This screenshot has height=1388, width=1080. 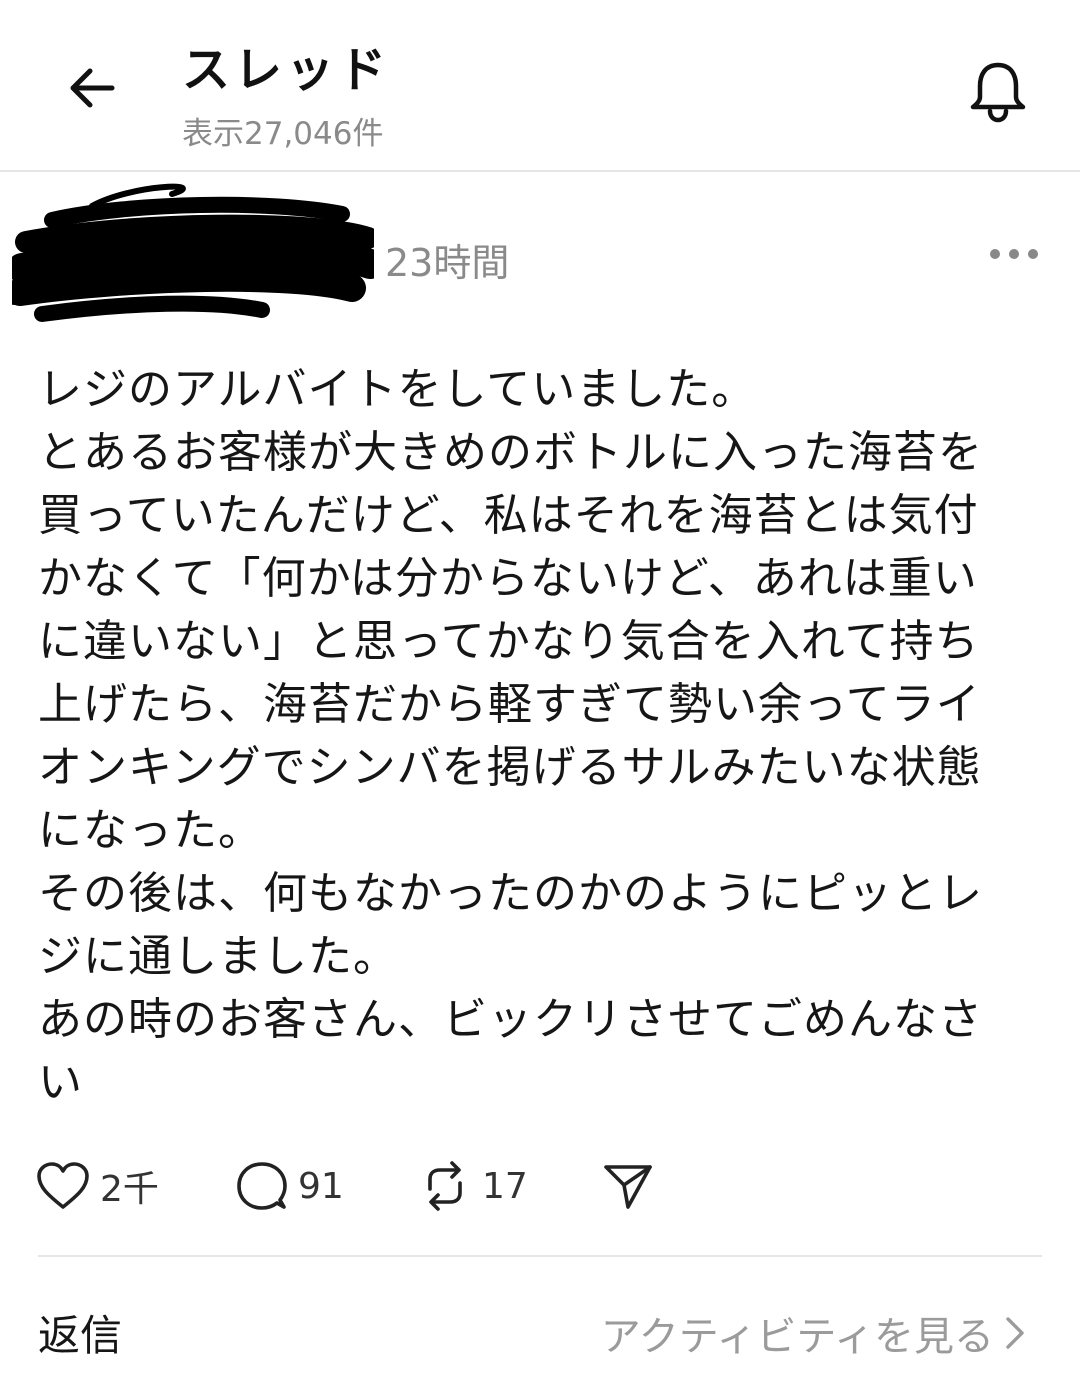 I want to click on repost-icon, so click(x=445, y=1186).